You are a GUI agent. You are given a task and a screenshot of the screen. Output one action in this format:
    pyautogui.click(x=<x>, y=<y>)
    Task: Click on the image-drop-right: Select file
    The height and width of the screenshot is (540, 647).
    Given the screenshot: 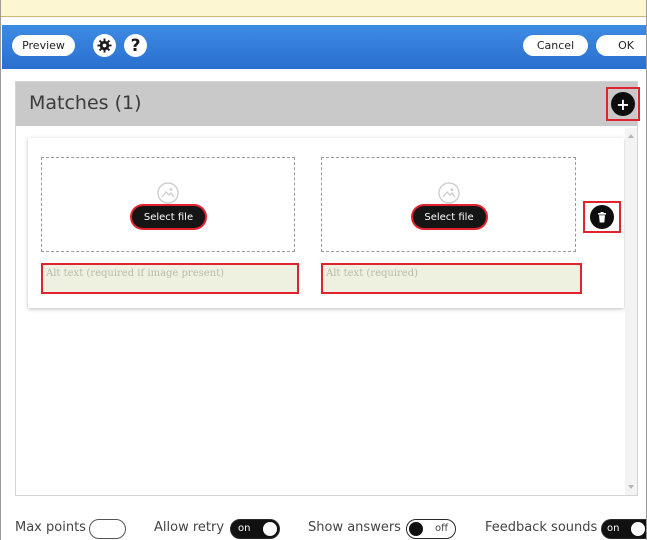 What is the action you would take?
    pyautogui.click(x=448, y=204)
    